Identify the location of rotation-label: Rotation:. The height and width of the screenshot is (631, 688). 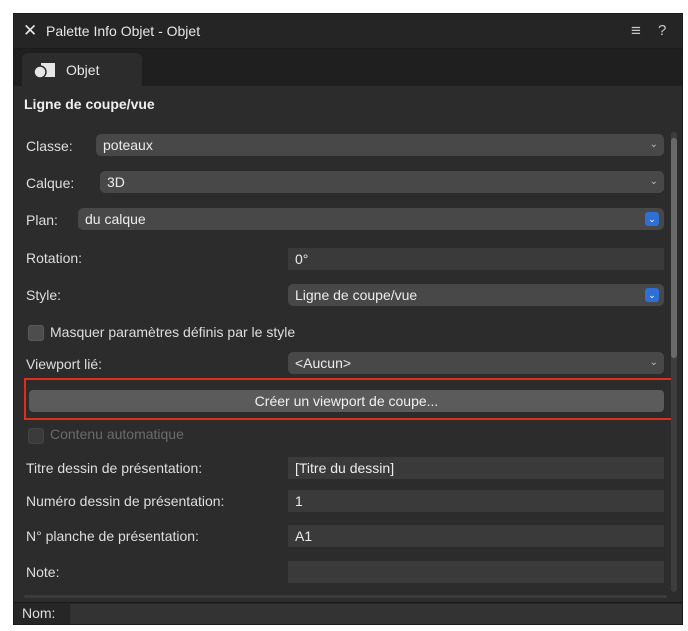
(54, 258).